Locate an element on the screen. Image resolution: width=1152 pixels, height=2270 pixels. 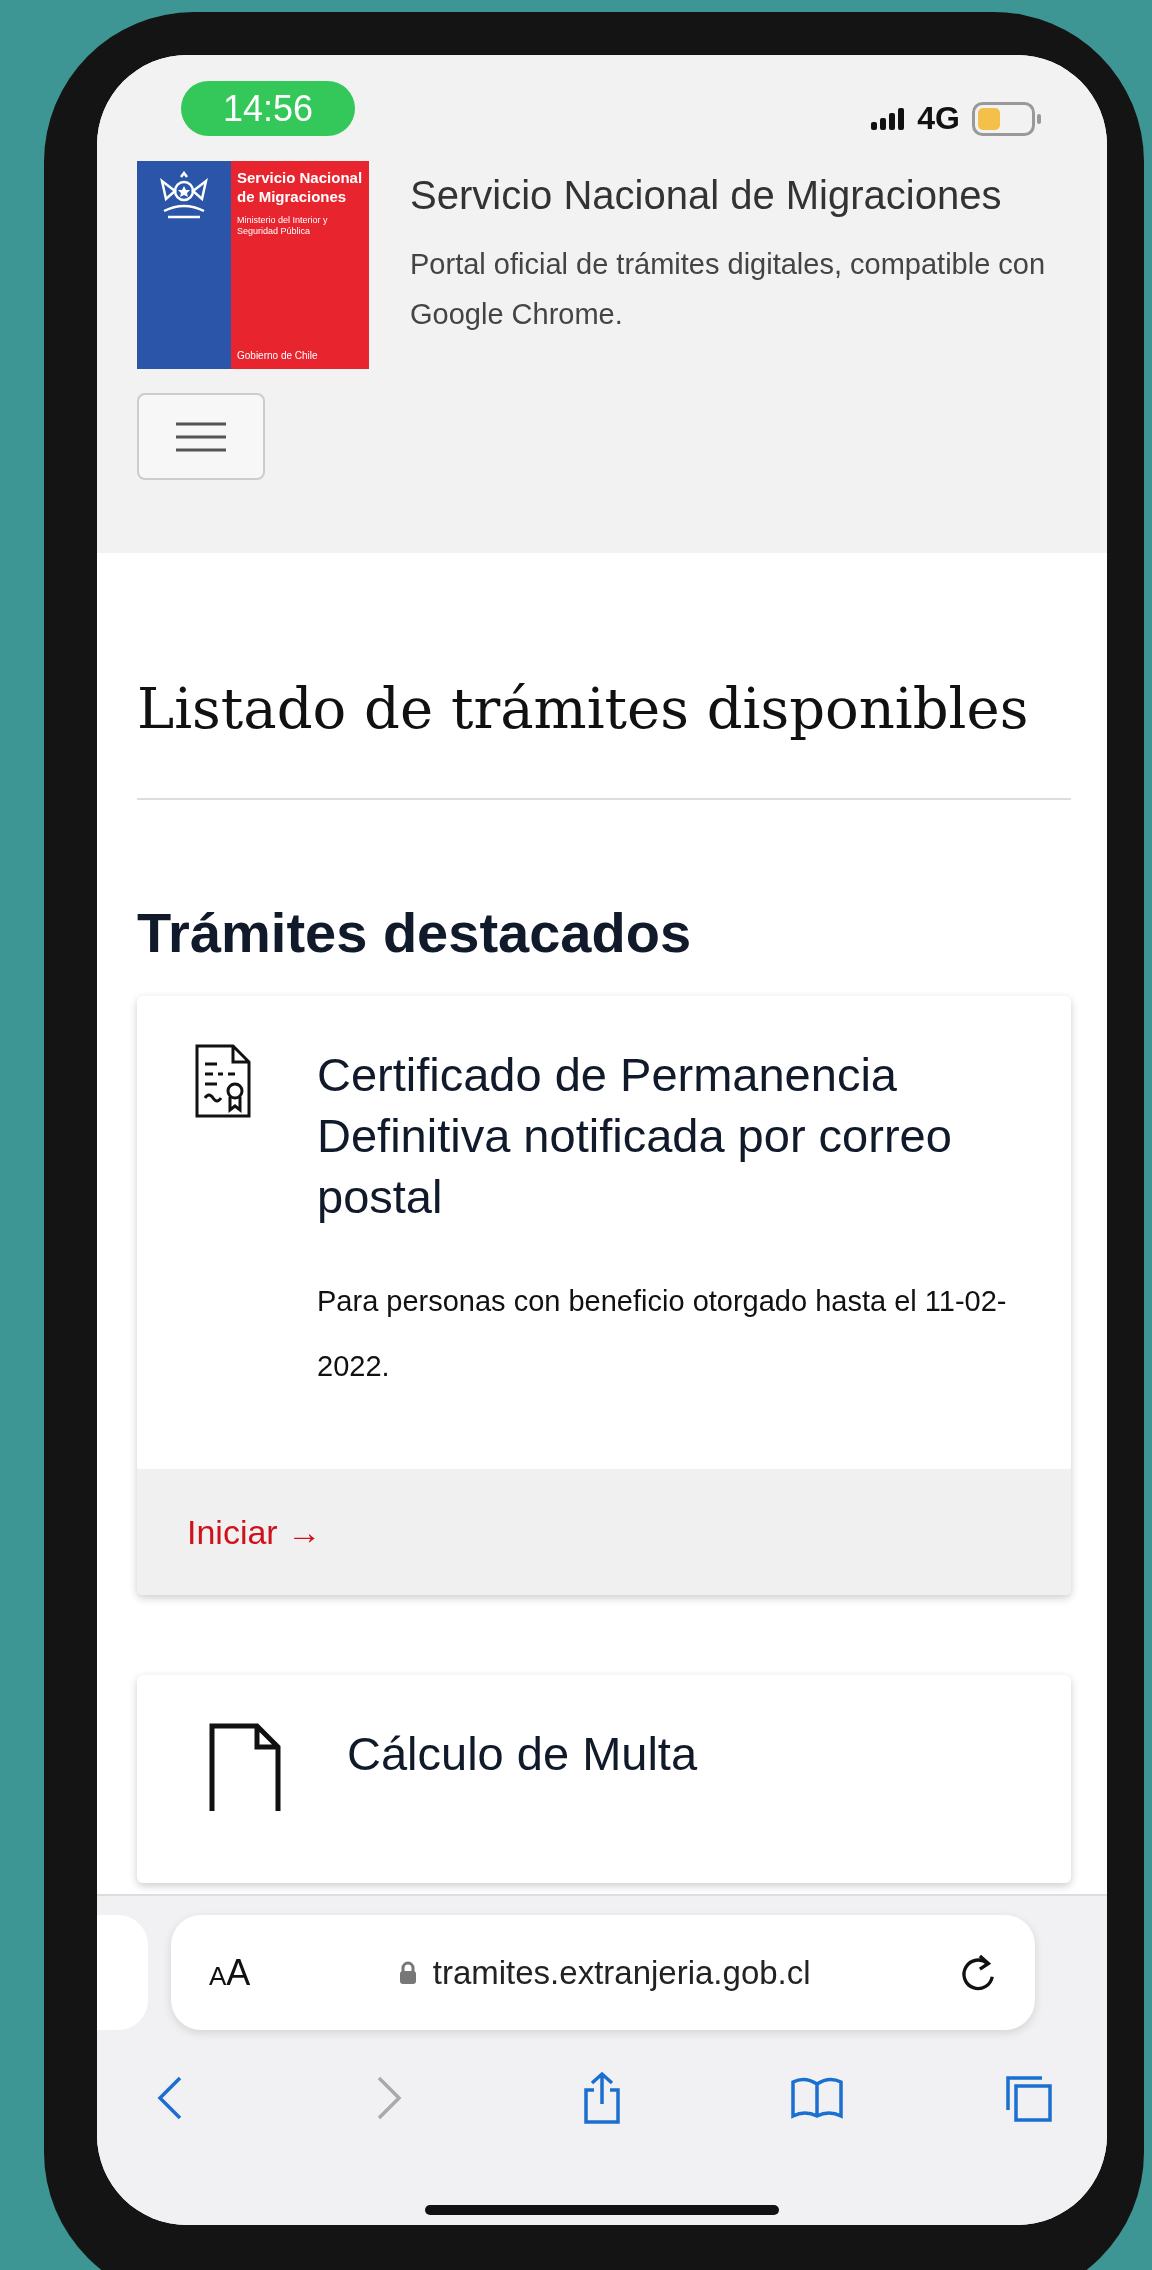
lock-icon is located at coordinates (407, 1972).